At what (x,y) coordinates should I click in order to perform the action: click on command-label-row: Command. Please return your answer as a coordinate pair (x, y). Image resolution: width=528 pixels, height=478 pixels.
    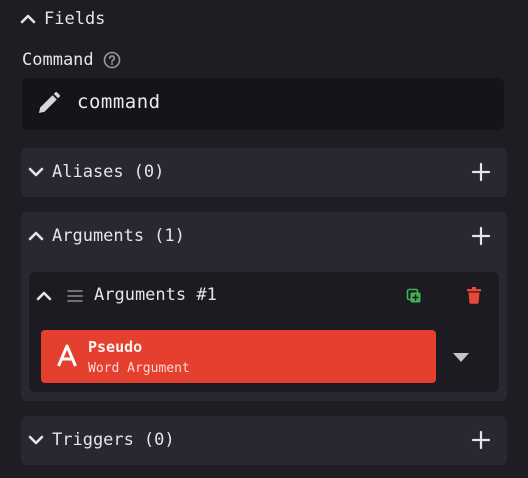
    Looking at the image, I should click on (71, 60).